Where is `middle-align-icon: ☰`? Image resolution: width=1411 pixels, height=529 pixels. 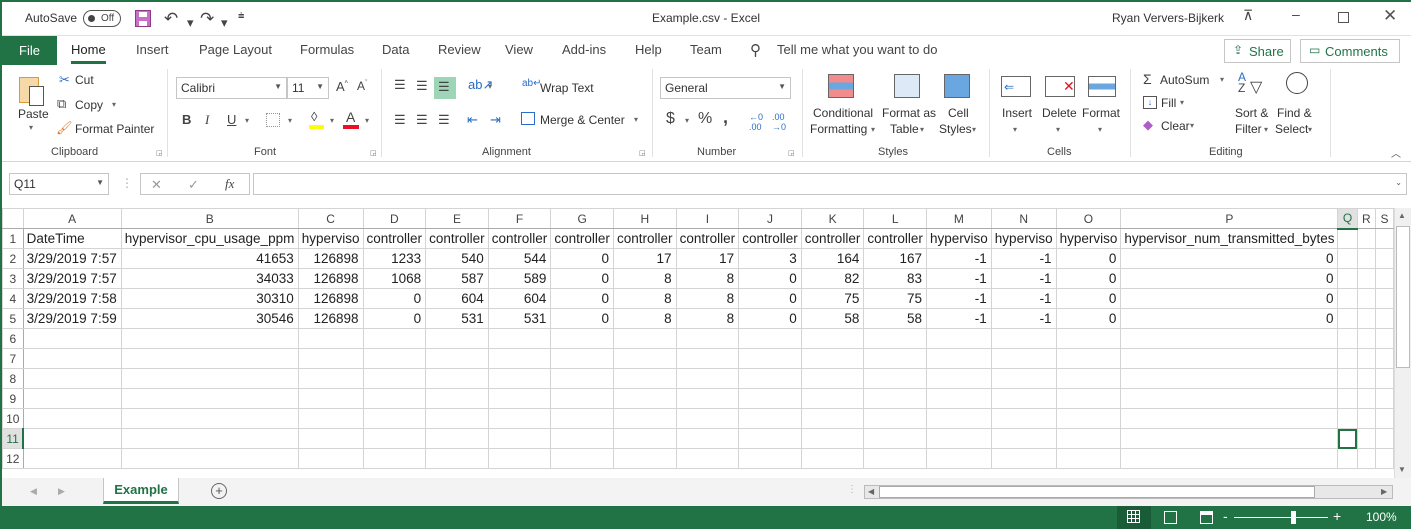 middle-align-icon: ☰ is located at coordinates (422, 86).